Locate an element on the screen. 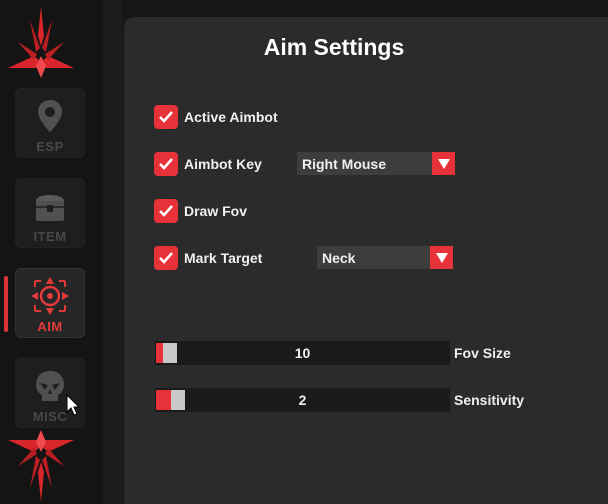 This screenshot has width=608, height=504. sidebar-item-esp: ESP is located at coordinates (50, 123).